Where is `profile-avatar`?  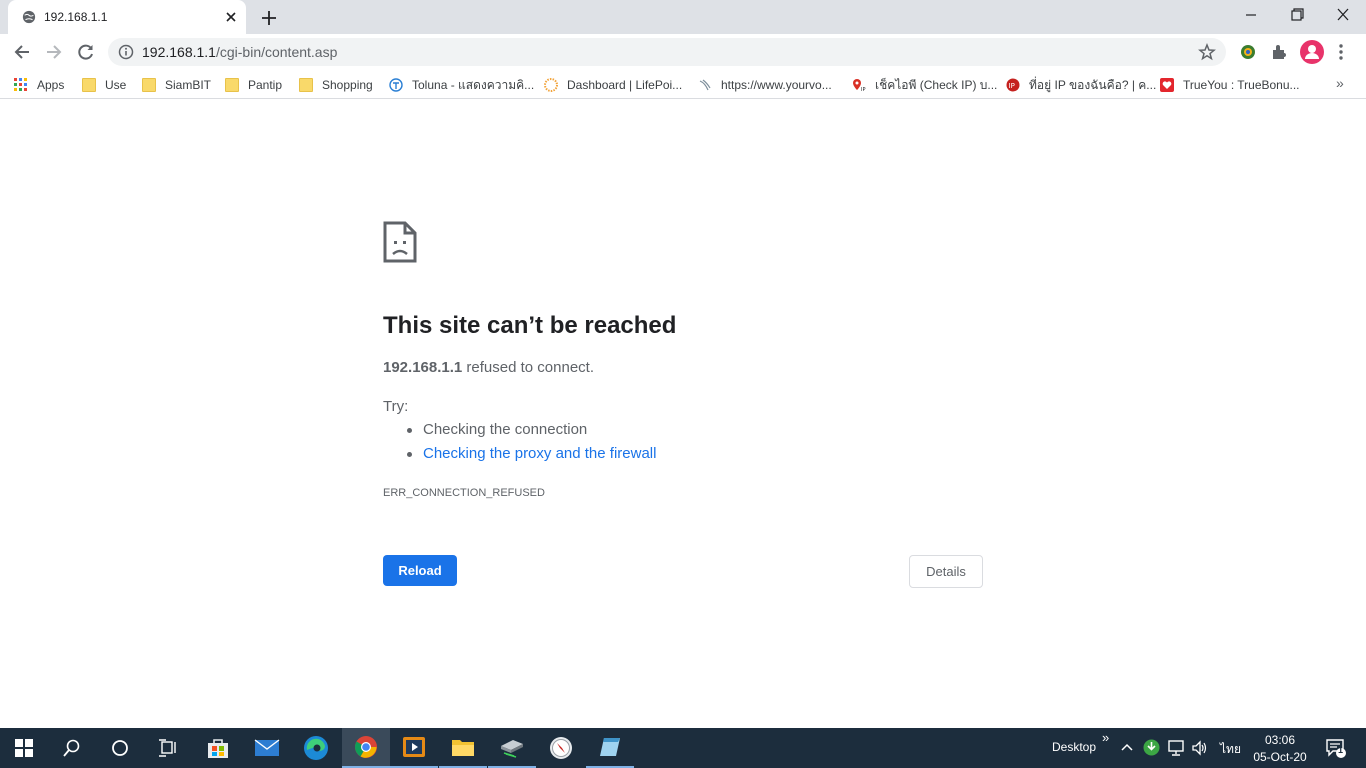 profile-avatar is located at coordinates (1312, 52).